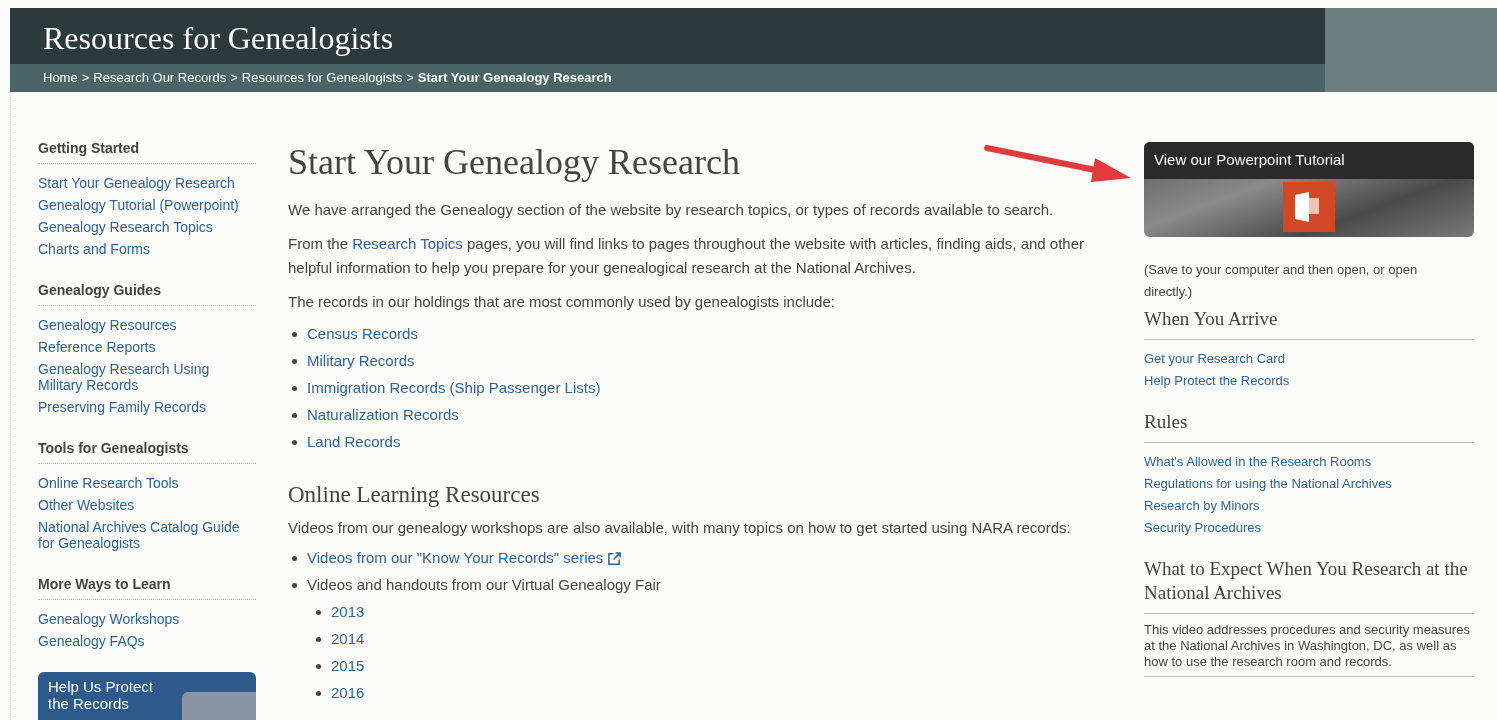 Image resolution: width=1497 pixels, height=720 pixels. I want to click on sidebar-link: Online Research Tools, so click(108, 483).